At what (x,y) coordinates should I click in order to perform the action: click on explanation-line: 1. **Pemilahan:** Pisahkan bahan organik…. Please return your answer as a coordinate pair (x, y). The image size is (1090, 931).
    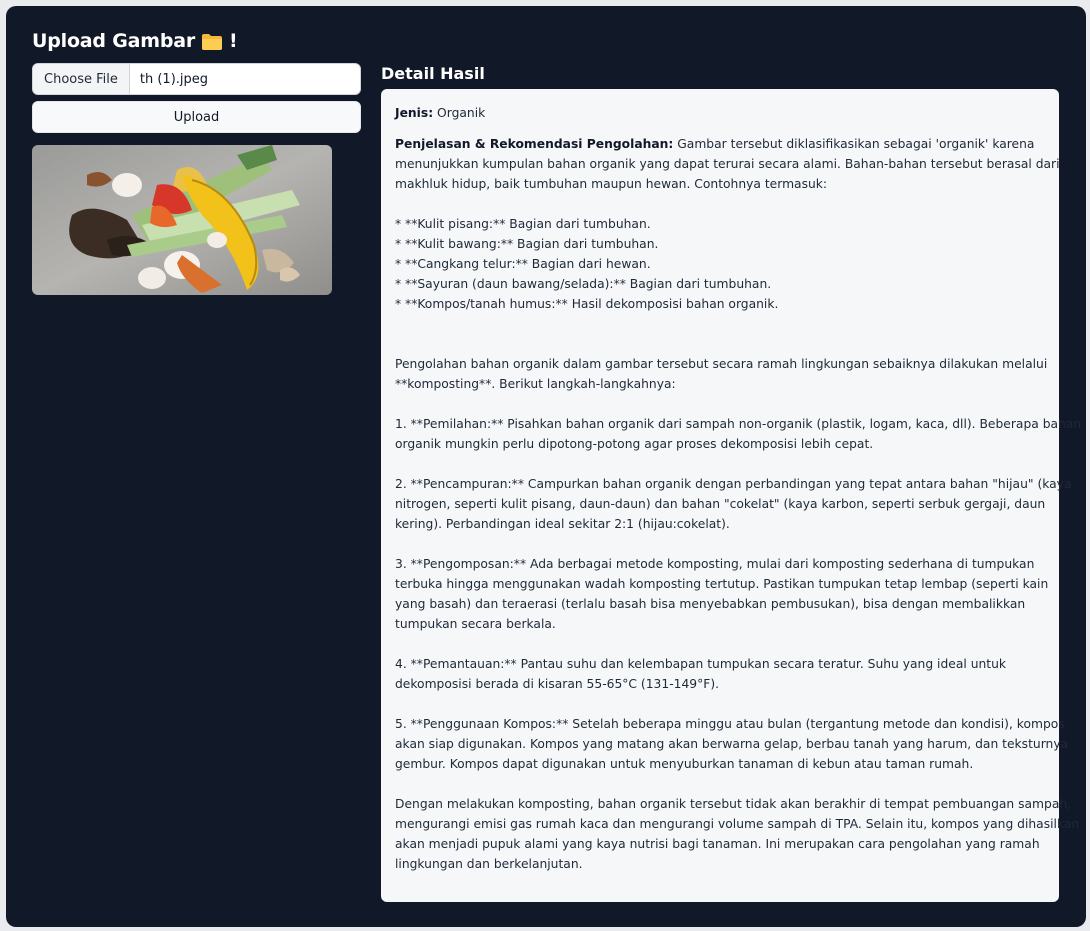
    Looking at the image, I should click on (738, 424).